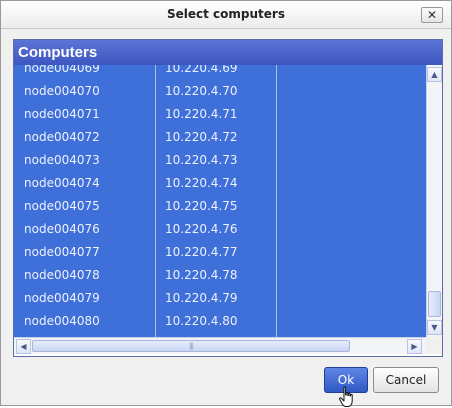 Image resolution: width=452 pixels, height=408 pixels. Describe the element at coordinates (62, 298) in the screenshot. I see `computer-name-cell: node004079` at that location.